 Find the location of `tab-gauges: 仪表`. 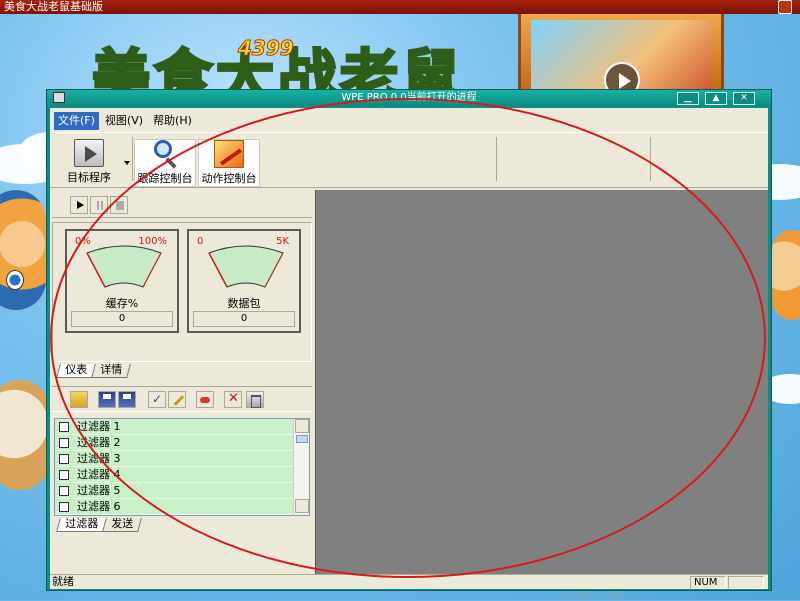

tab-gauges: 仪表 is located at coordinates (76, 370).